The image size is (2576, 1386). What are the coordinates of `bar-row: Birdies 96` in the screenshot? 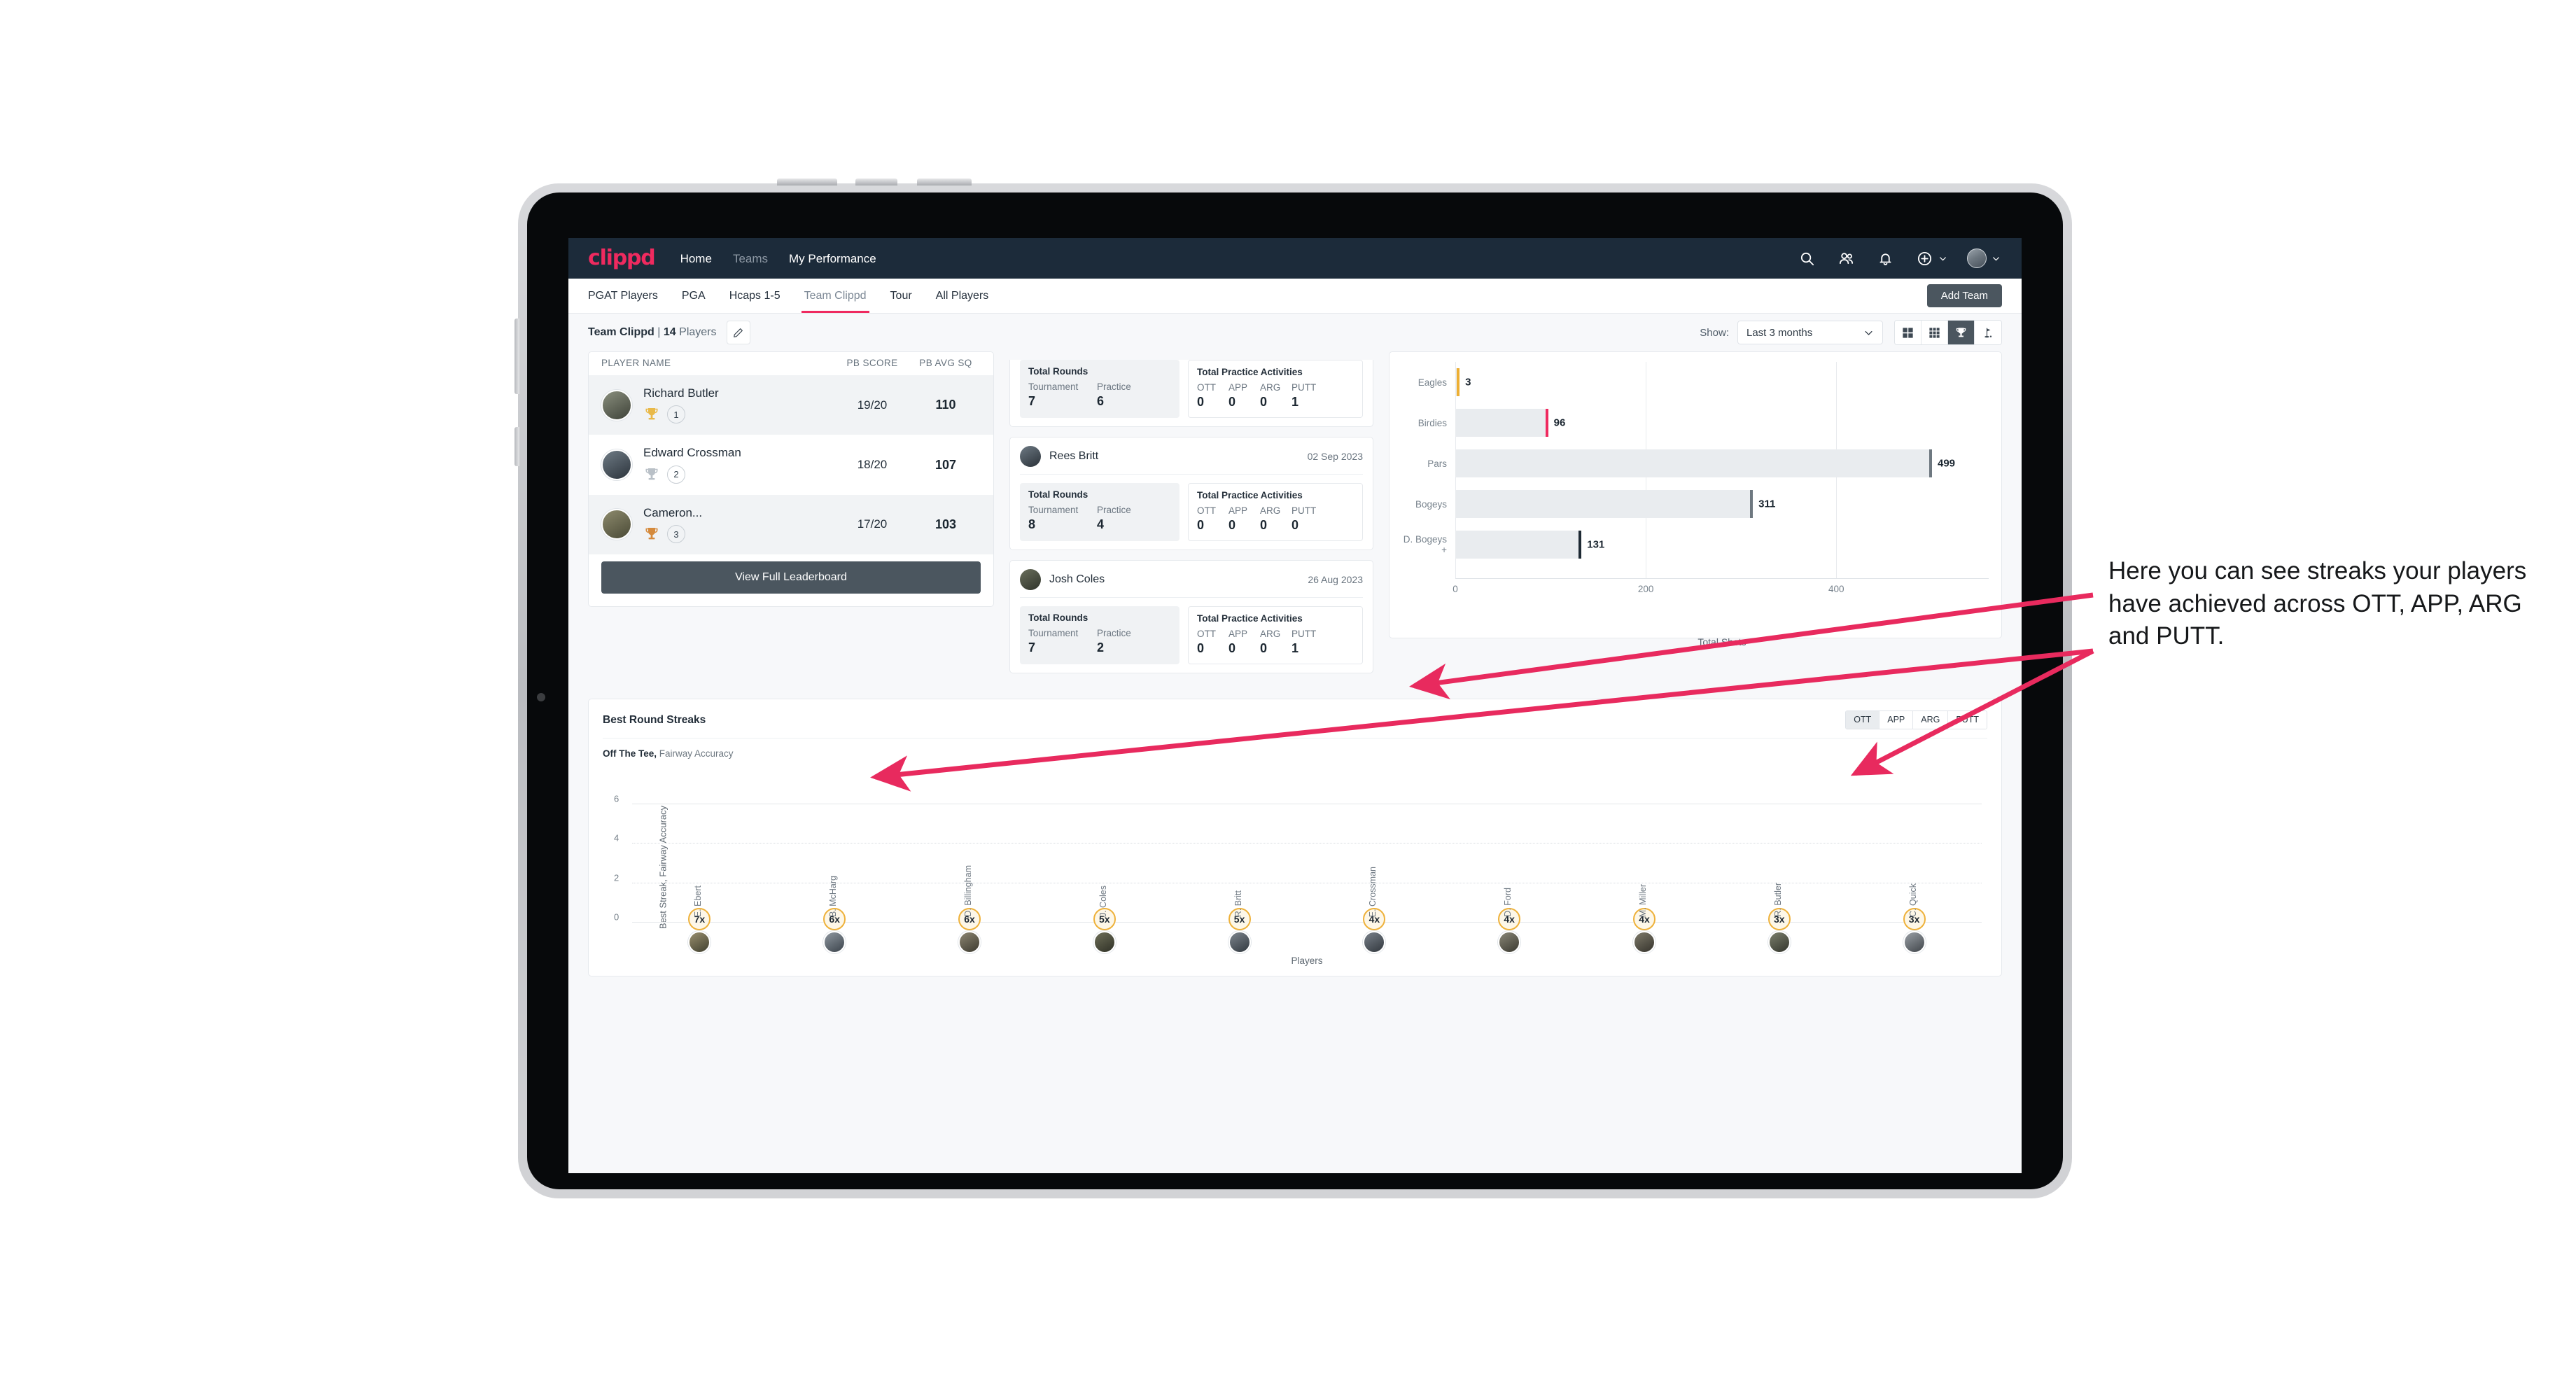 It's located at (1695, 422).